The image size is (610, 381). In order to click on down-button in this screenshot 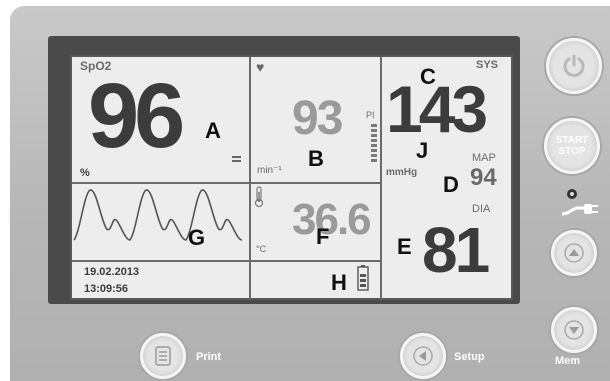, I will do `click(574, 330)`.